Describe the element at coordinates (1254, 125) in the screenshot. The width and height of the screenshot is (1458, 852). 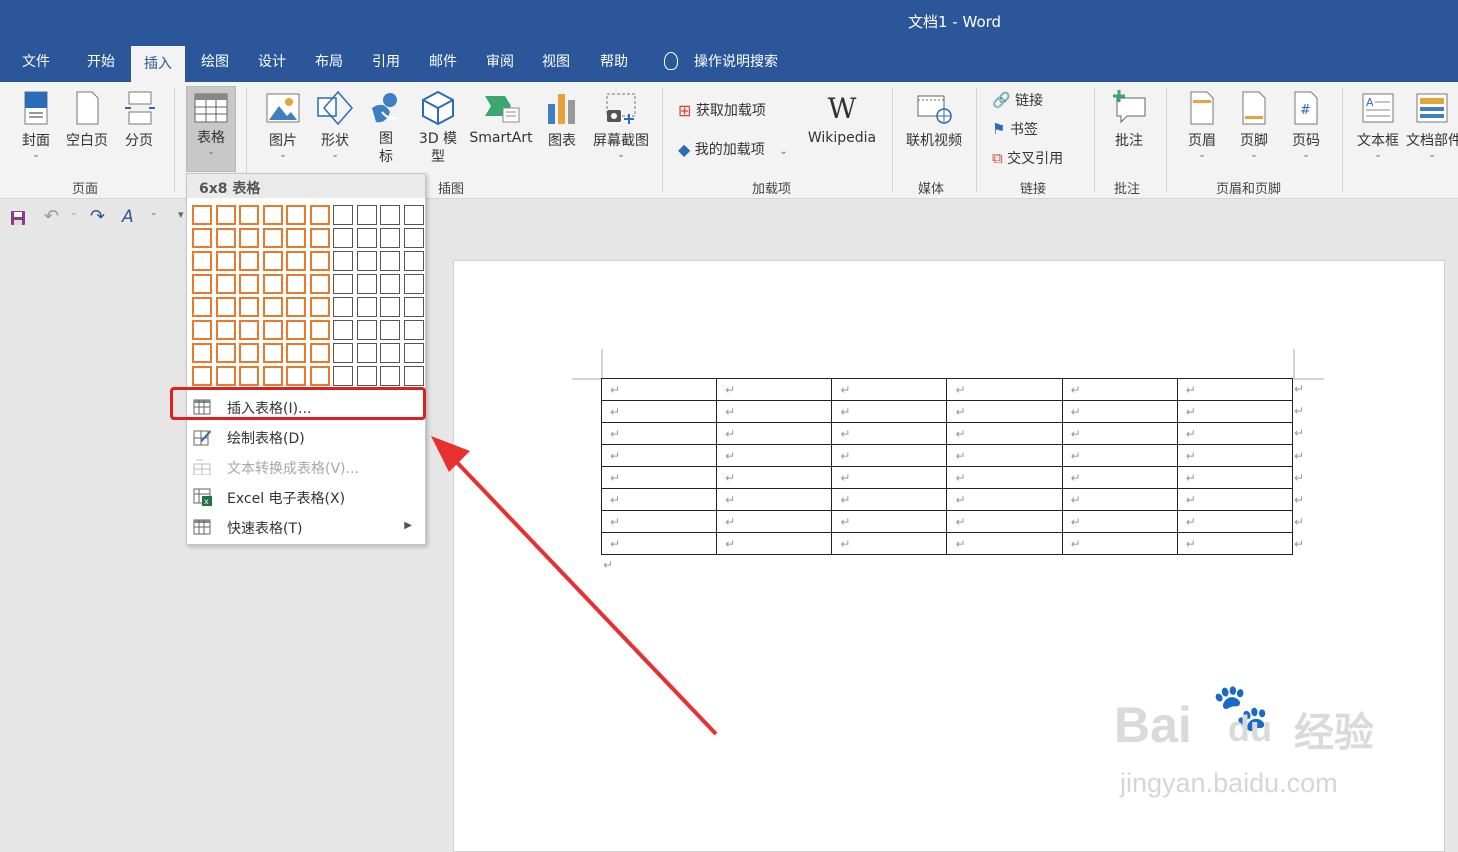
I see `footer-button: 页脚 ⌄` at that location.